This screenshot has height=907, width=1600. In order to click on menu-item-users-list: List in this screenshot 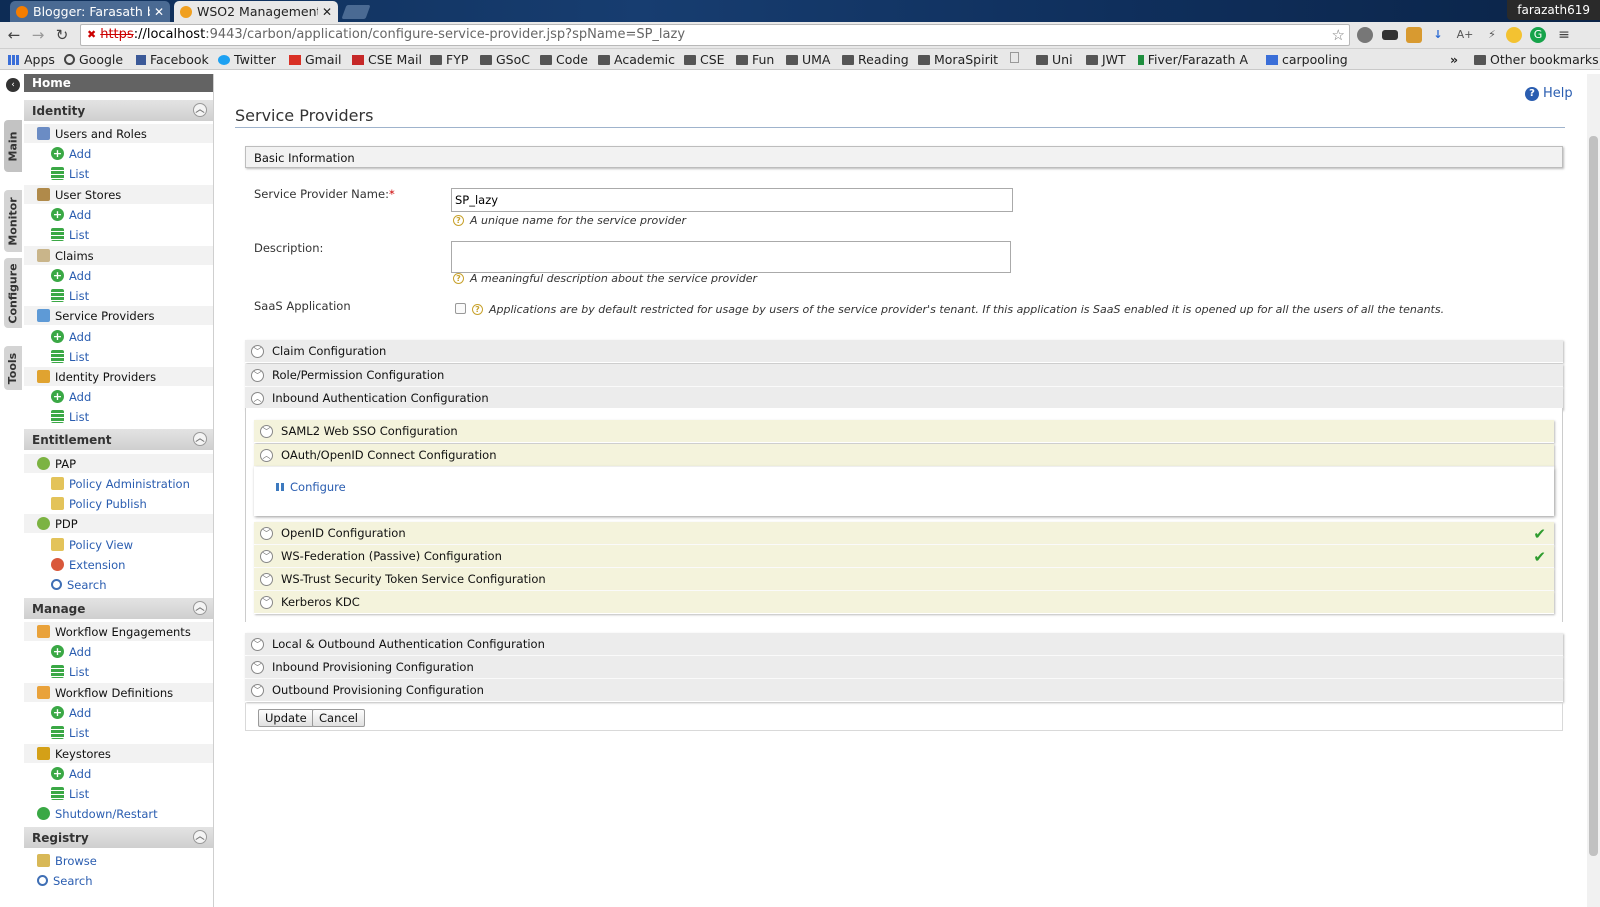, I will do `click(118, 173)`.